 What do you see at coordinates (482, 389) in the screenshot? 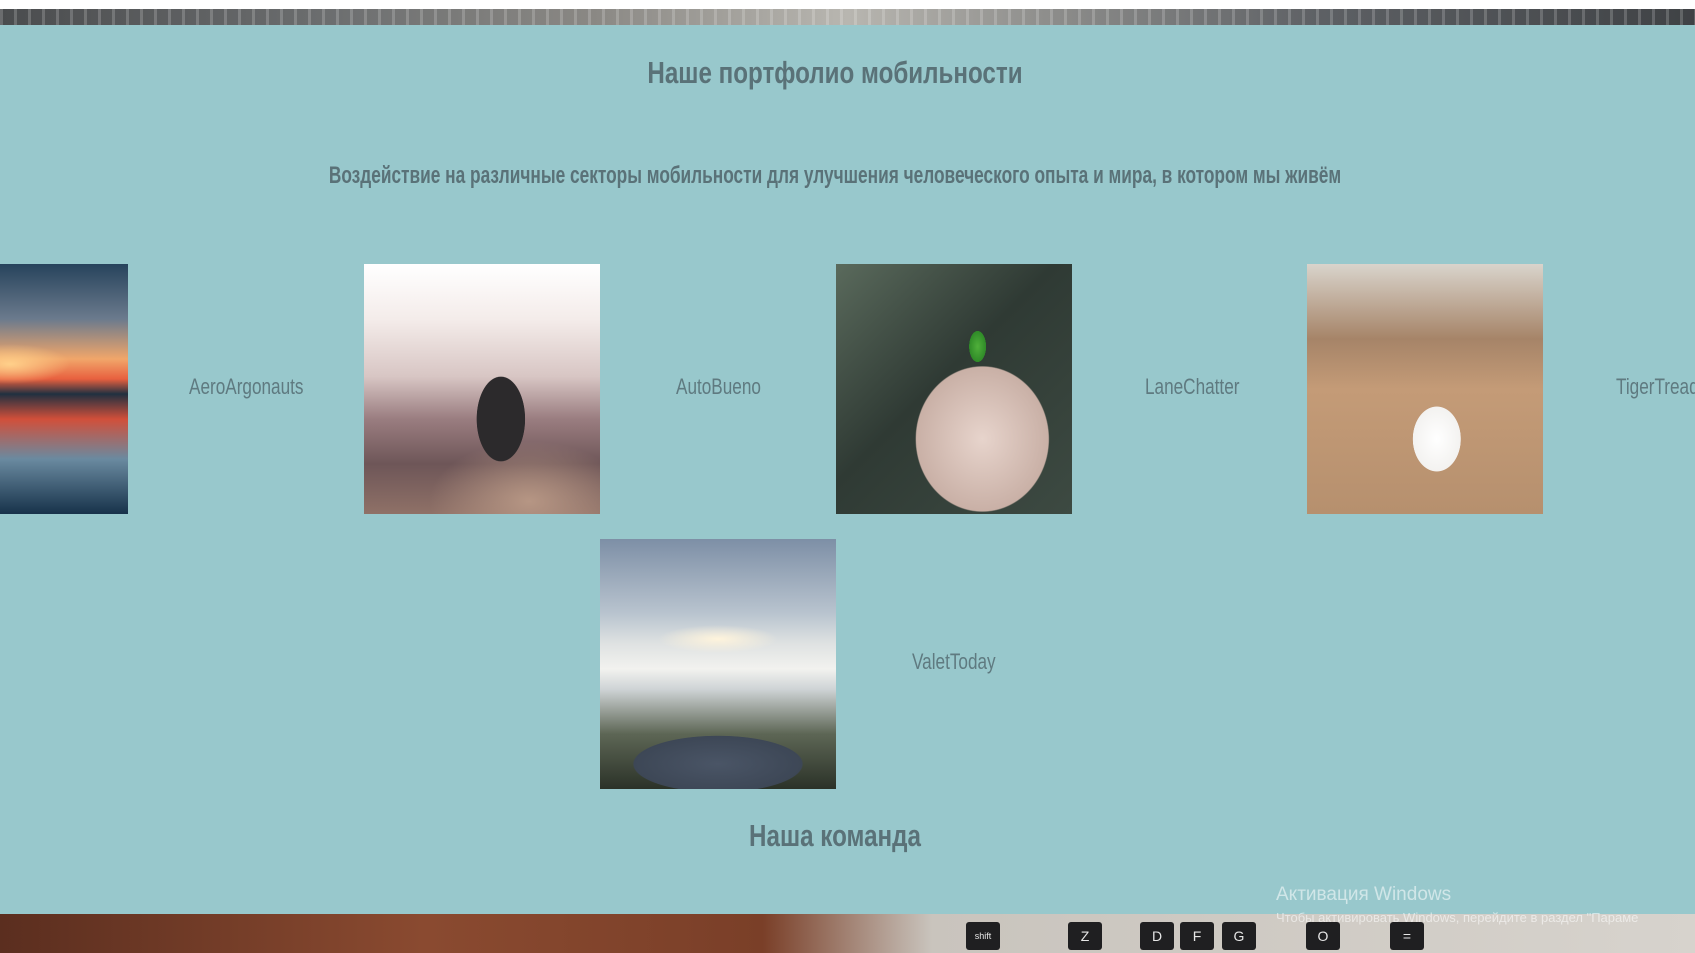
I see `portfolio-image-autobueno` at bounding box center [482, 389].